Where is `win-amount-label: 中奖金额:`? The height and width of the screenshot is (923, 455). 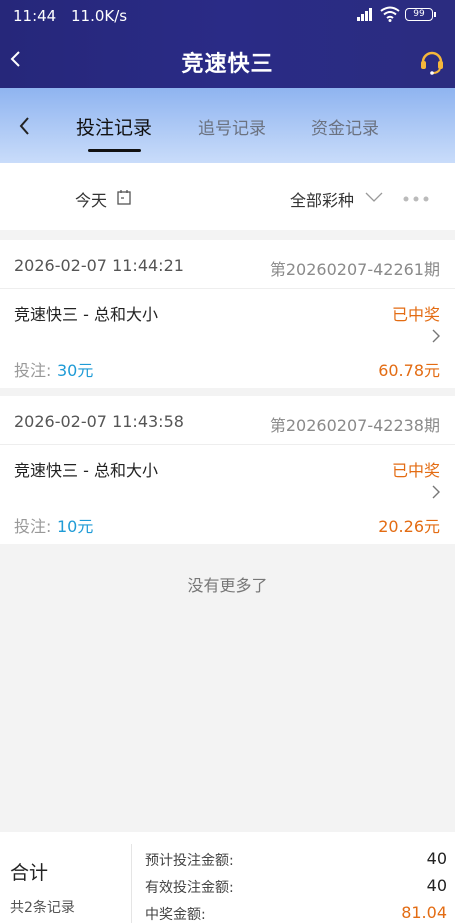
win-amount-label: 中奖金额: is located at coordinates (175, 915).